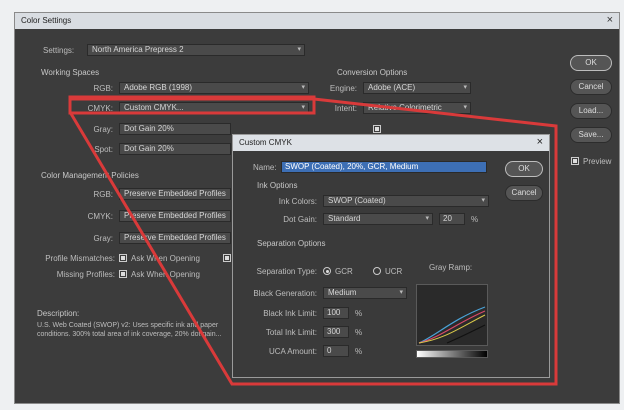 The height and width of the screenshot is (410, 624). I want to click on gray-ramp-graph, so click(452, 315).